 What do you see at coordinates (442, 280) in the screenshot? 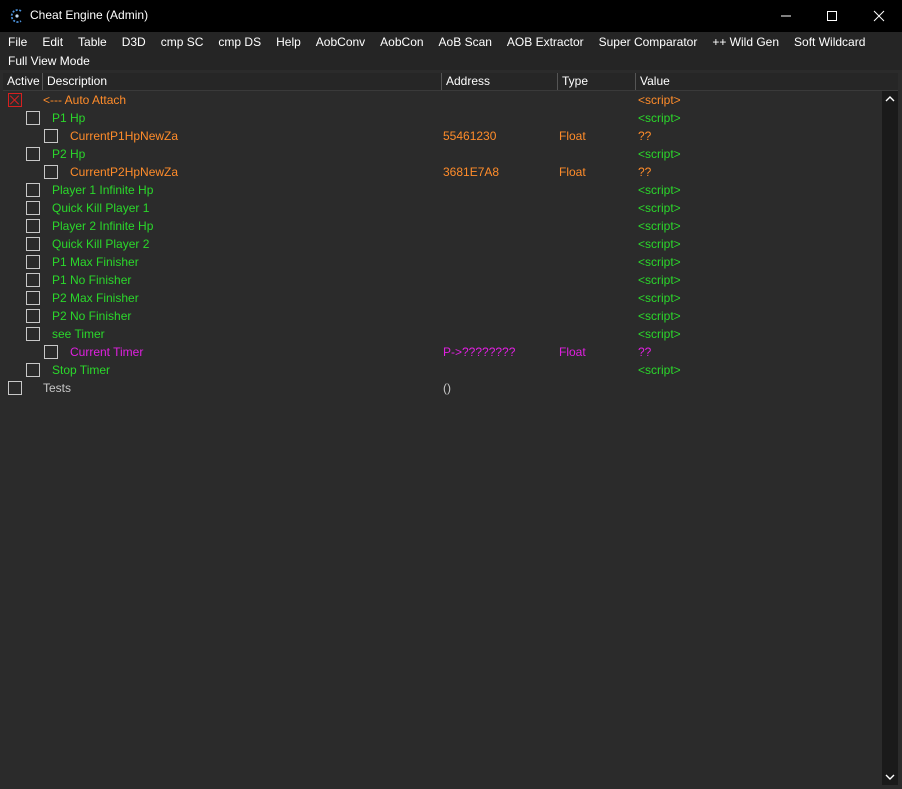
I see `table-row: P1 No Finisher <script>` at bounding box center [442, 280].